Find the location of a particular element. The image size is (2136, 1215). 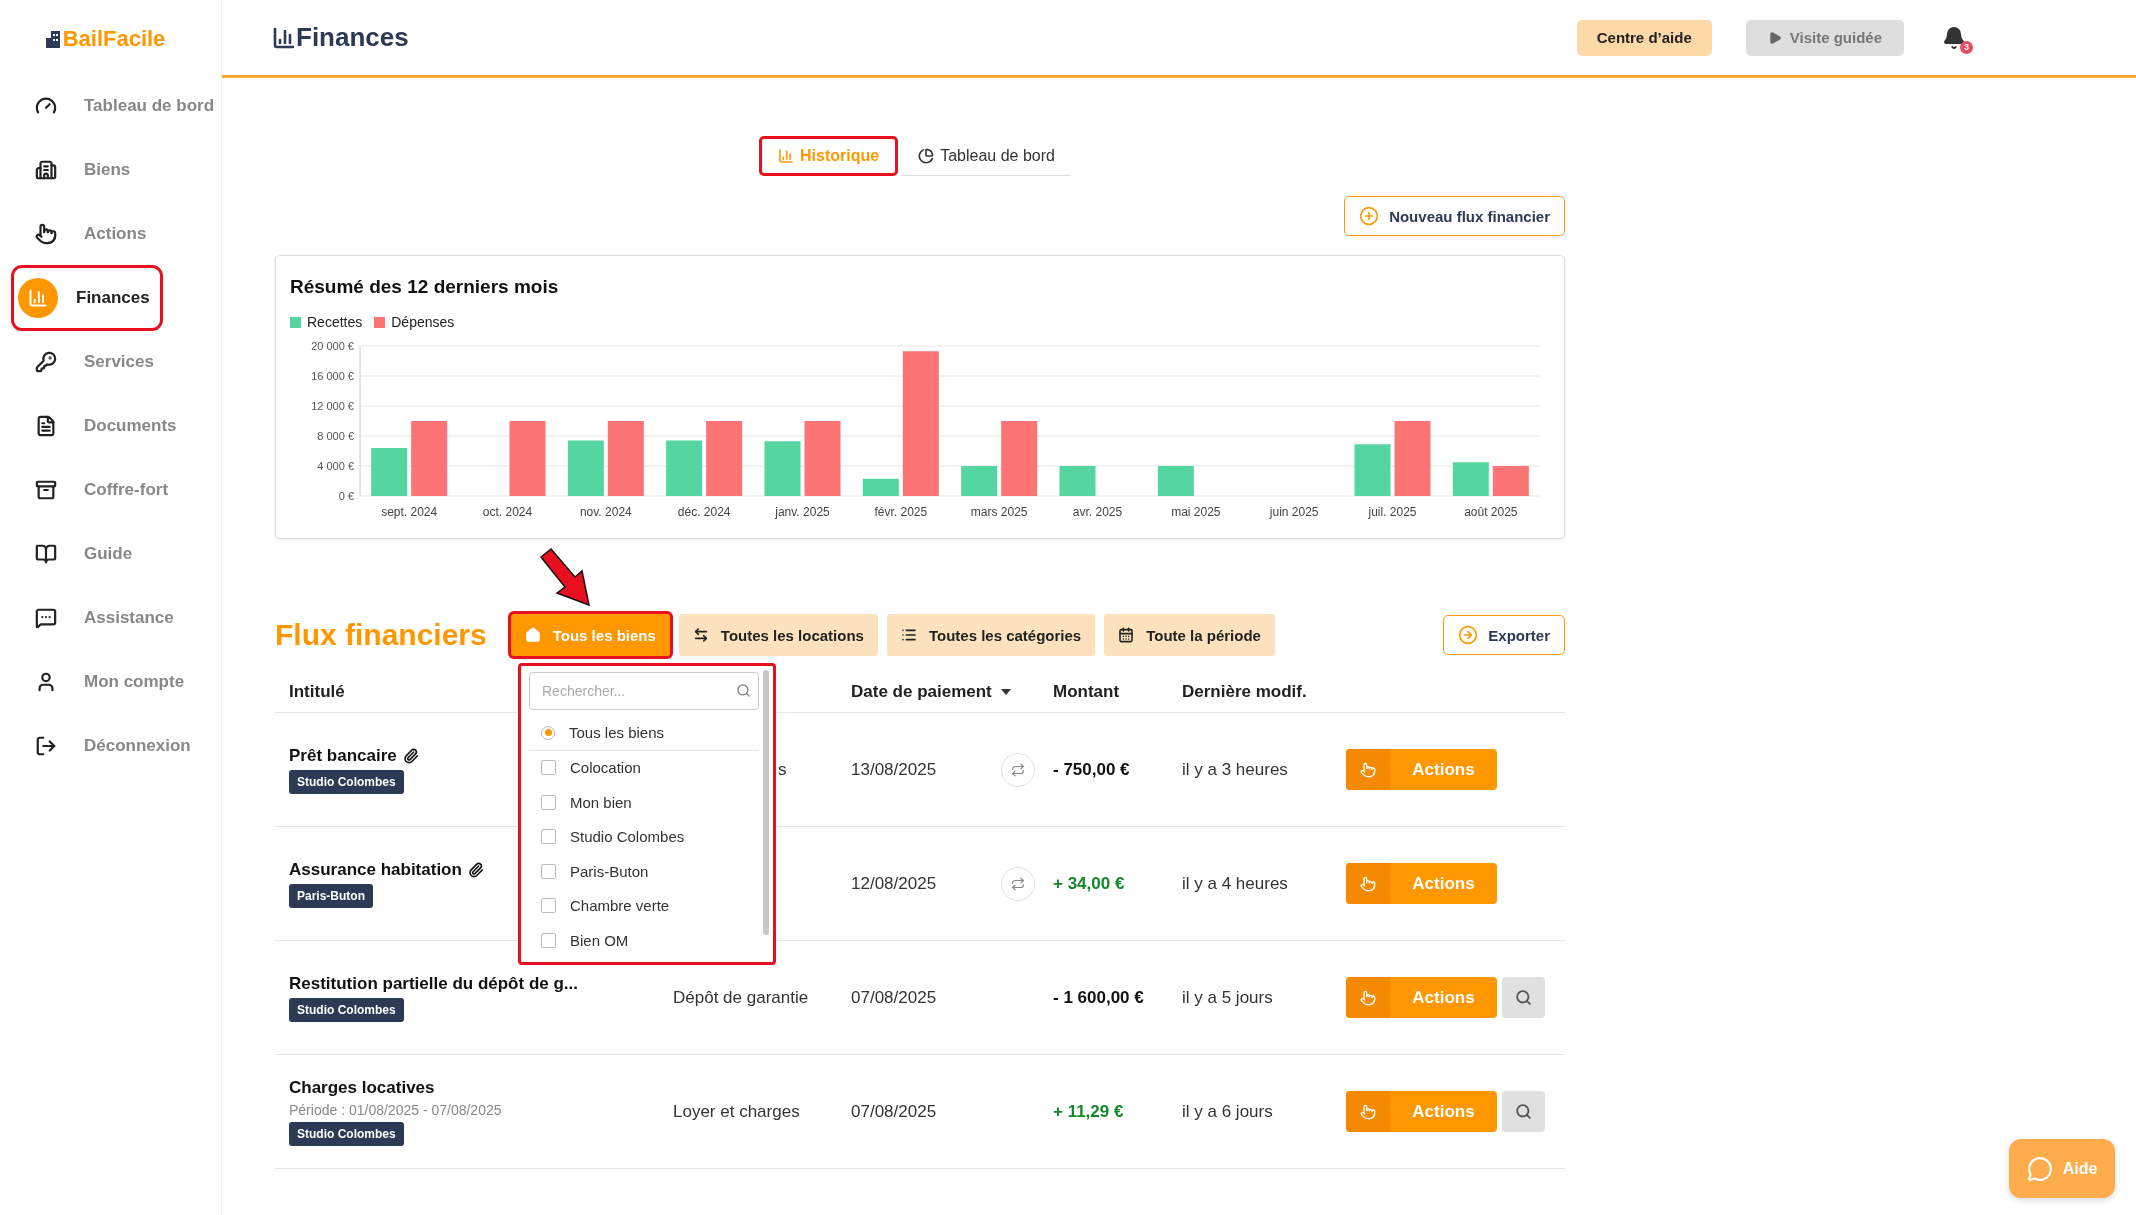

column-header: Dernière modif. is located at coordinates (1244, 691).